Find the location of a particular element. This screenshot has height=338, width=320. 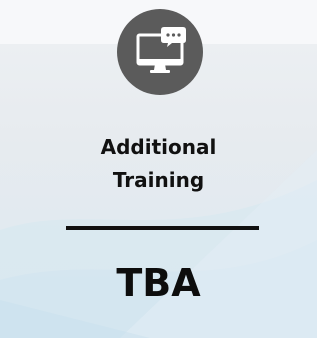

title-line-2: Training is located at coordinates (158, 180).